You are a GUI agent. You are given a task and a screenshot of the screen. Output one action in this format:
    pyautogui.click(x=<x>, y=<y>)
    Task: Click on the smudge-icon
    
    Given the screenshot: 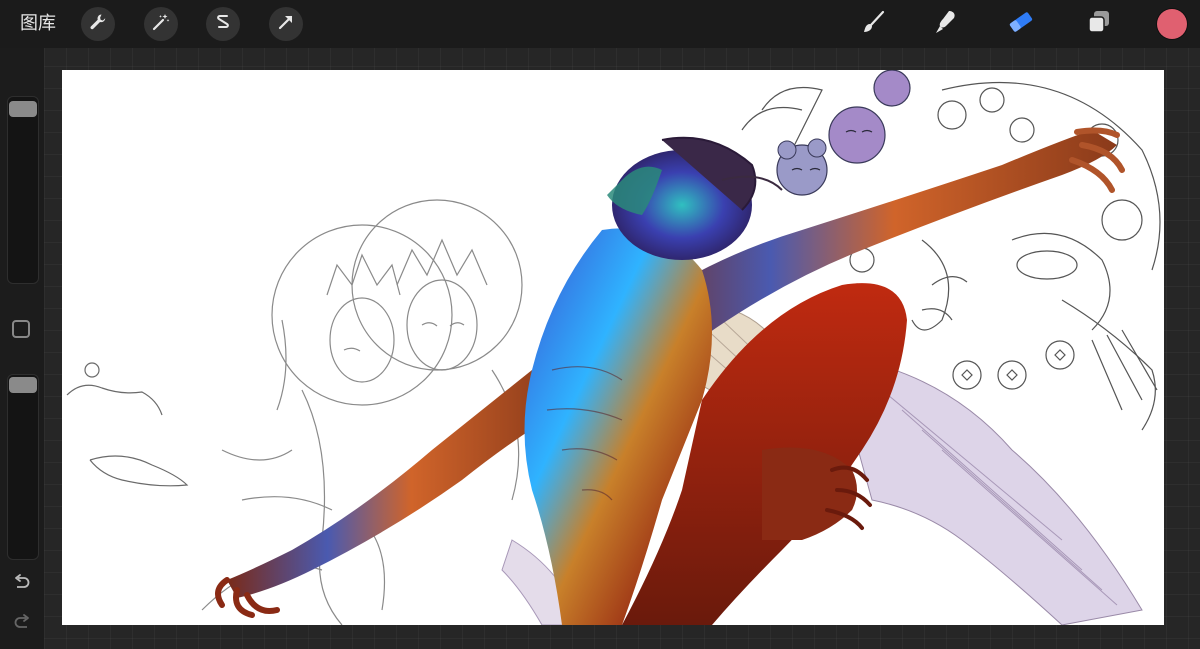 What is the action you would take?
    pyautogui.click(x=946, y=24)
    